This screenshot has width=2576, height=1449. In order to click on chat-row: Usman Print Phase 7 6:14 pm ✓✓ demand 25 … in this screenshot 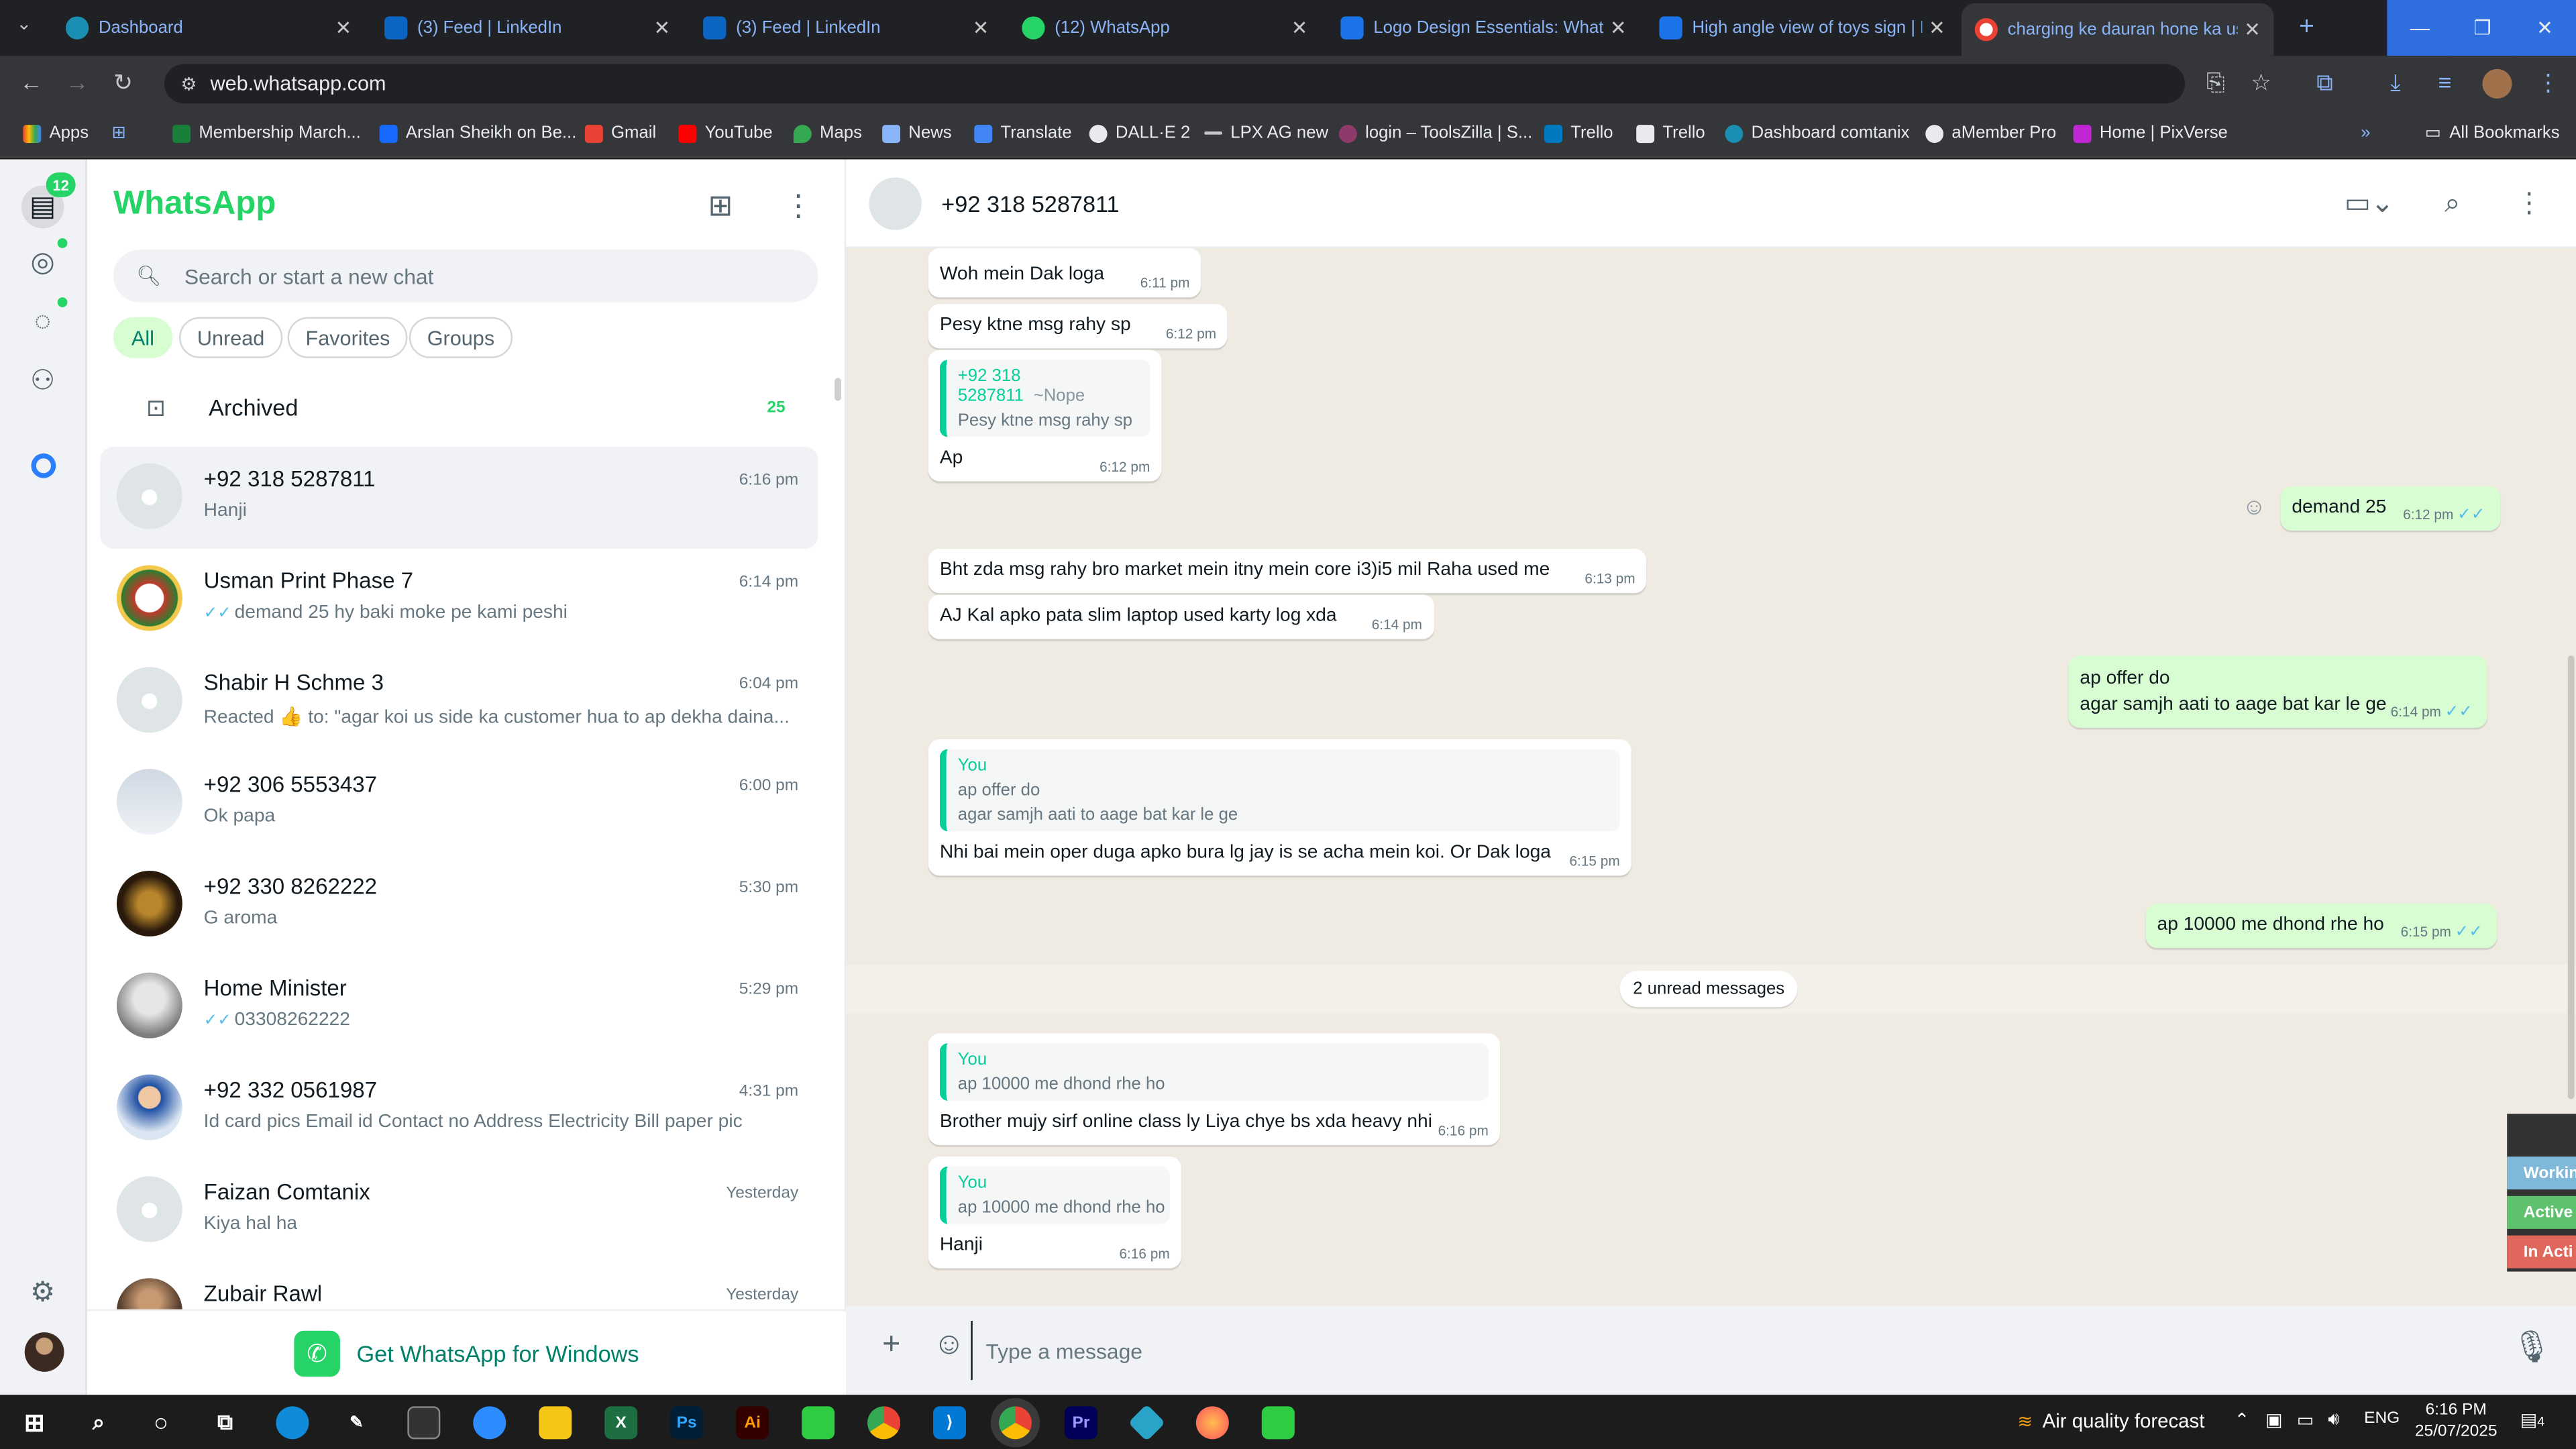, I will do `click(459, 600)`.